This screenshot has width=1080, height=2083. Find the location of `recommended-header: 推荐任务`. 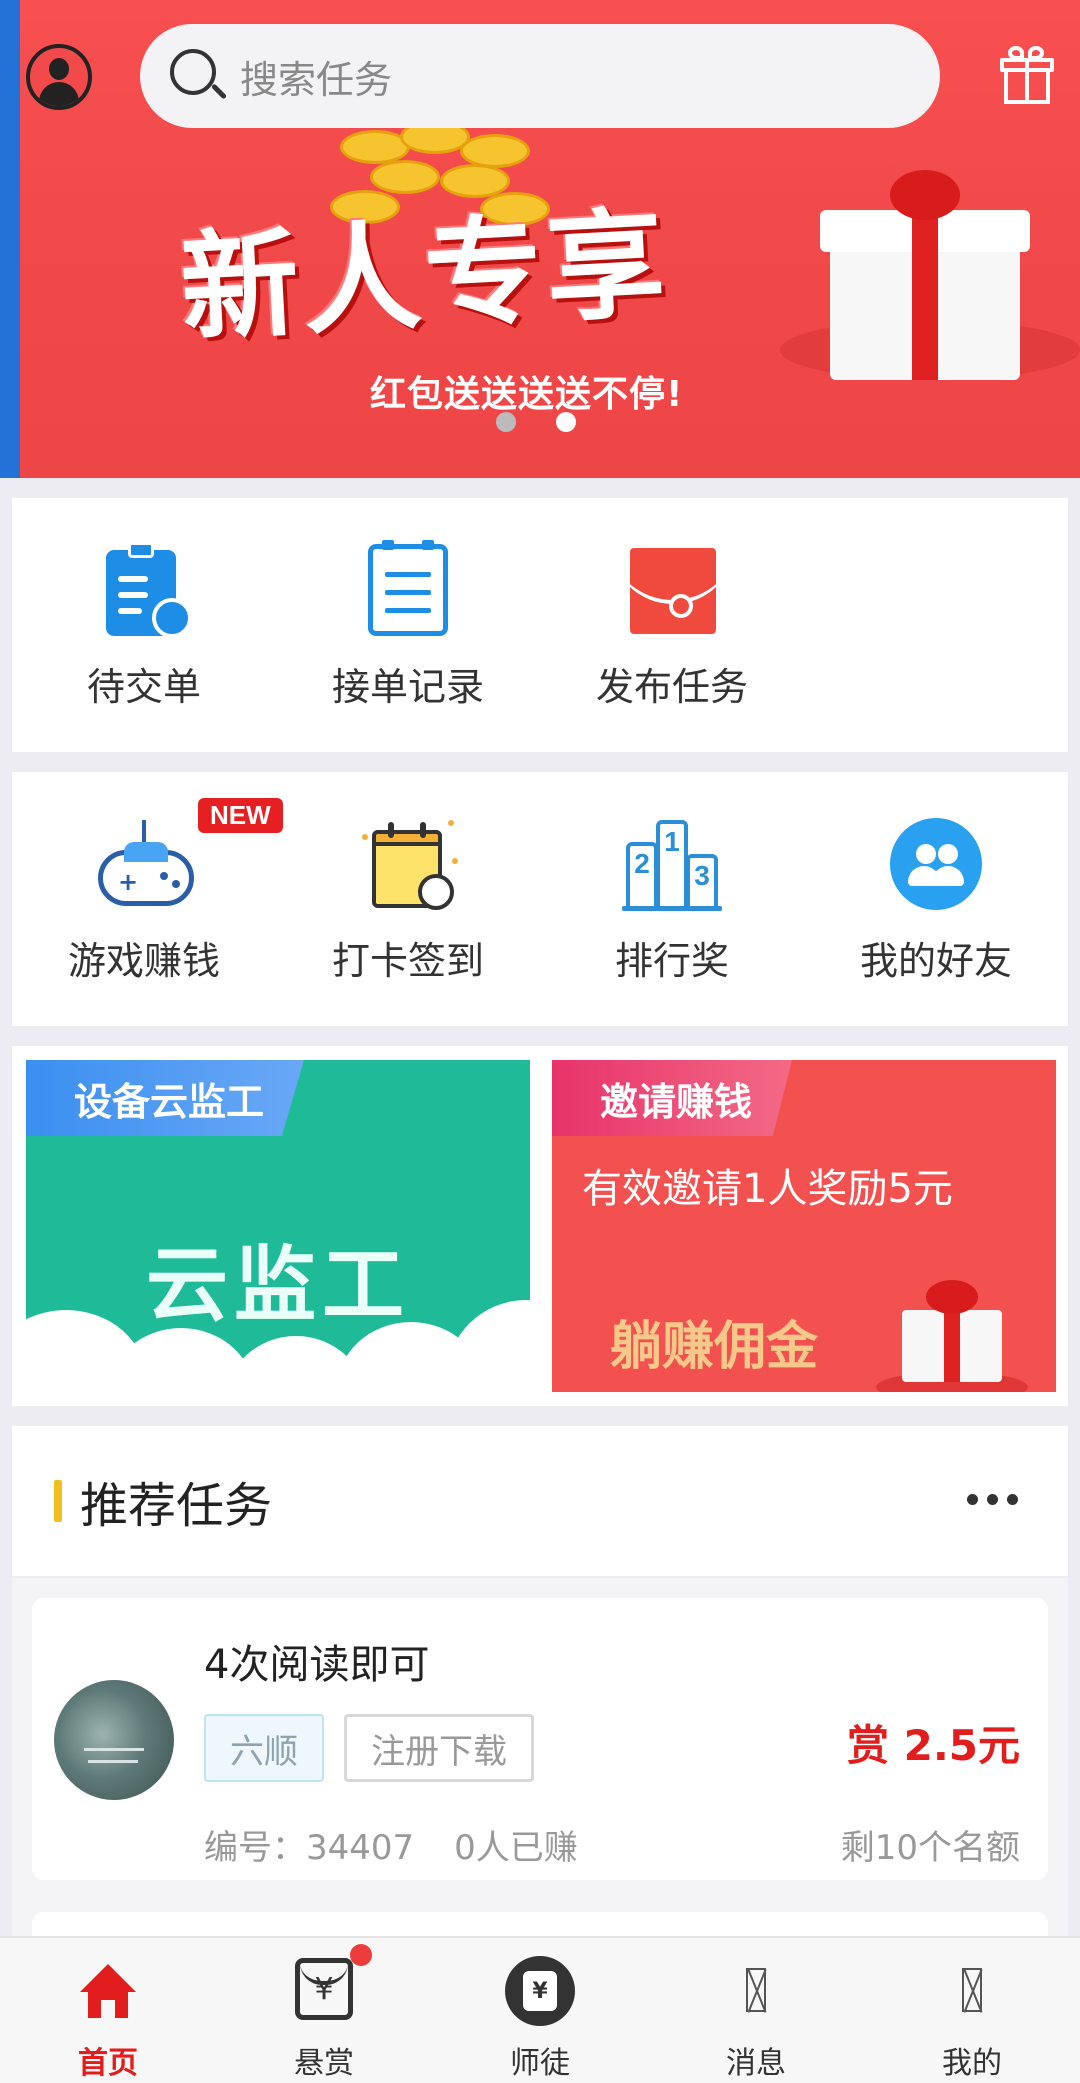

recommended-header: 推荐任务 is located at coordinates (540, 1501).